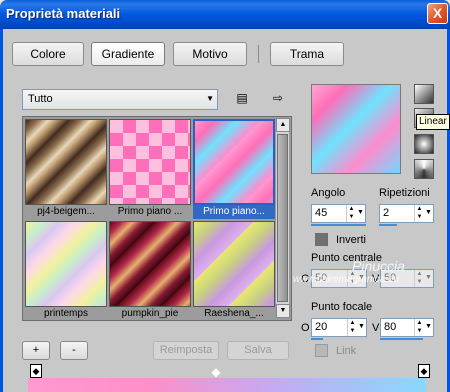 This screenshot has width=450, height=392. Describe the element at coordinates (321, 327) in the screenshot. I see `focal-x-value: 20` at that location.